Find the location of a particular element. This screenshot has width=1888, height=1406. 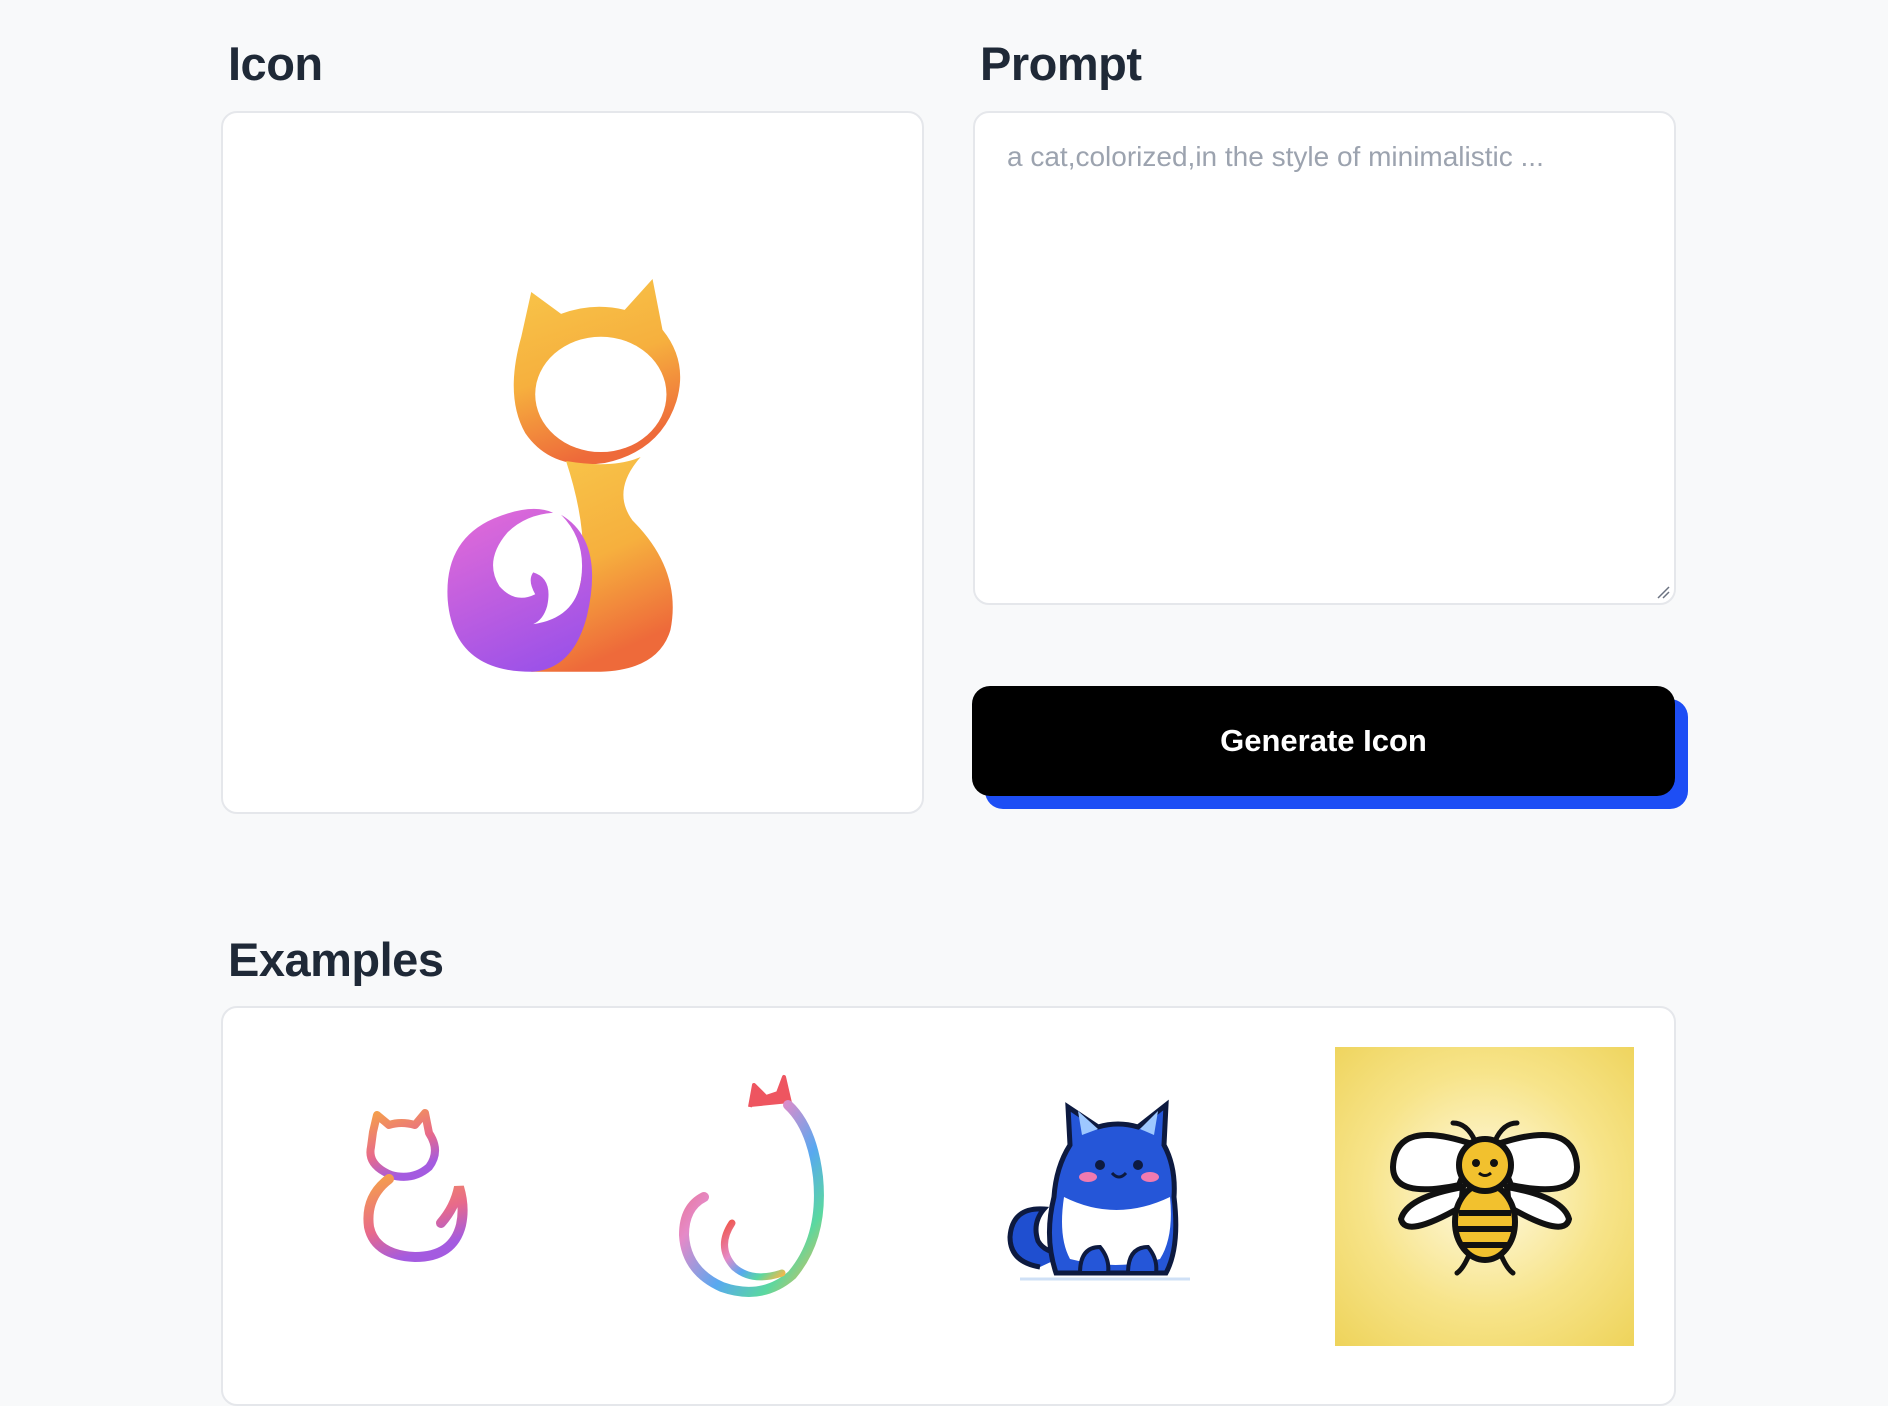

bee-cartoon-icon is located at coordinates (1485, 1198).